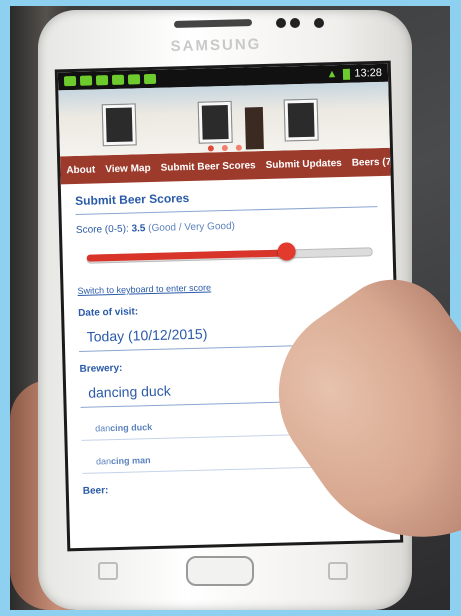  Describe the element at coordinates (80, 170) in the screenshot. I see `tab-about: About` at that location.